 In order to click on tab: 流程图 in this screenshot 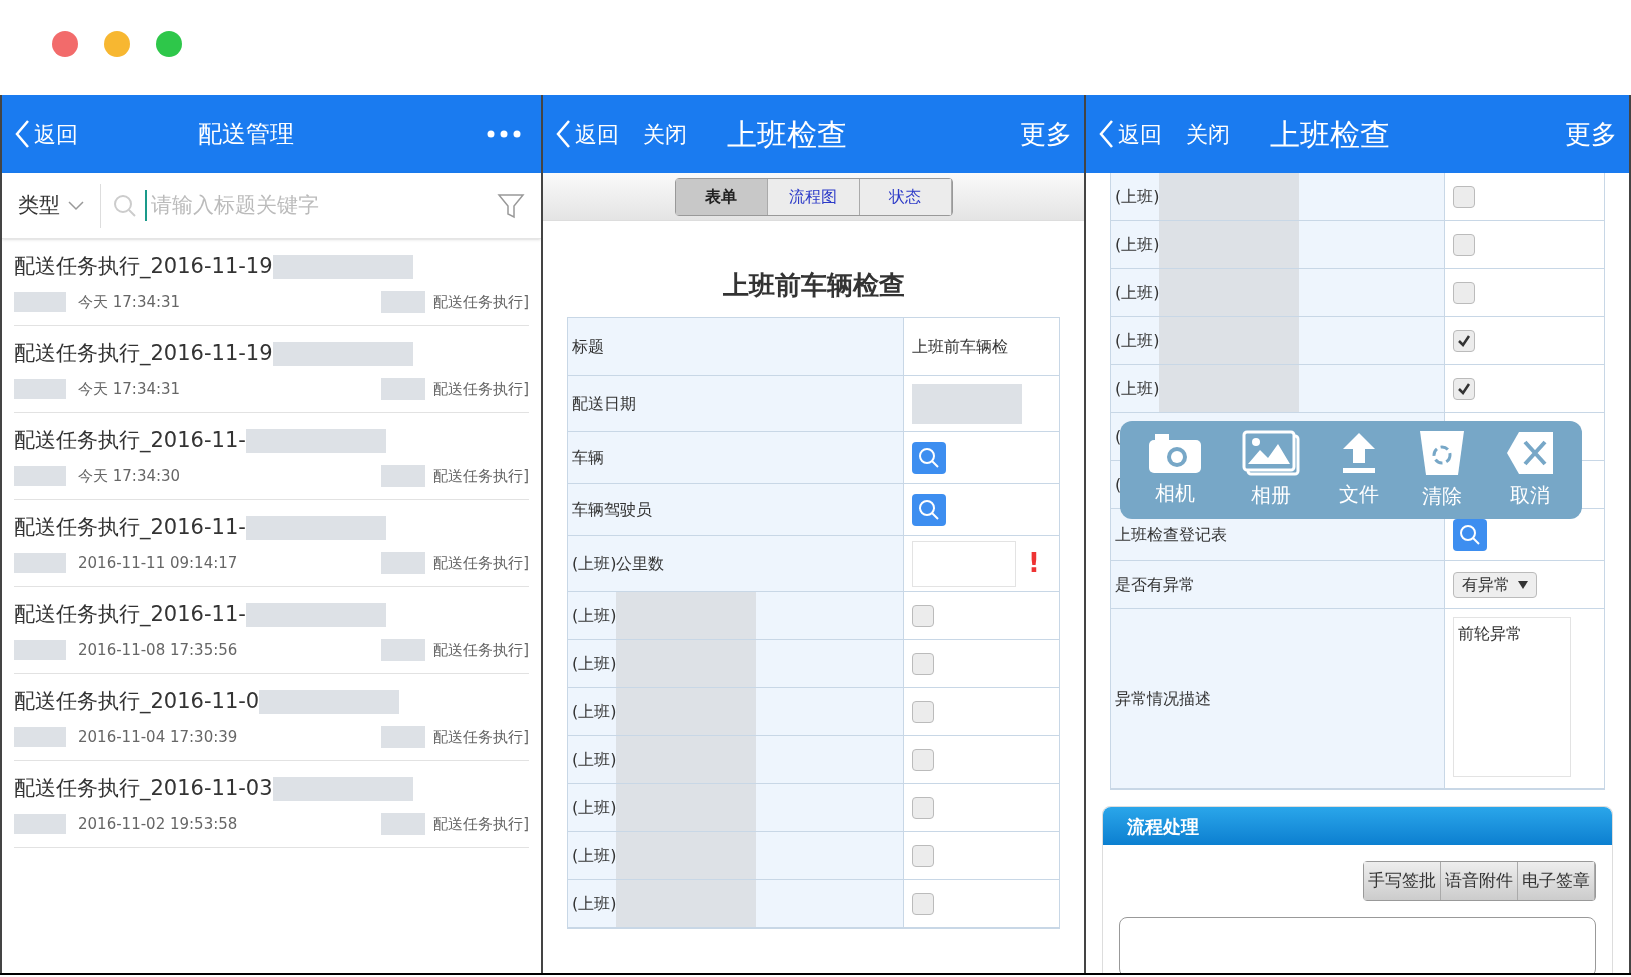, I will do `click(813, 196)`.